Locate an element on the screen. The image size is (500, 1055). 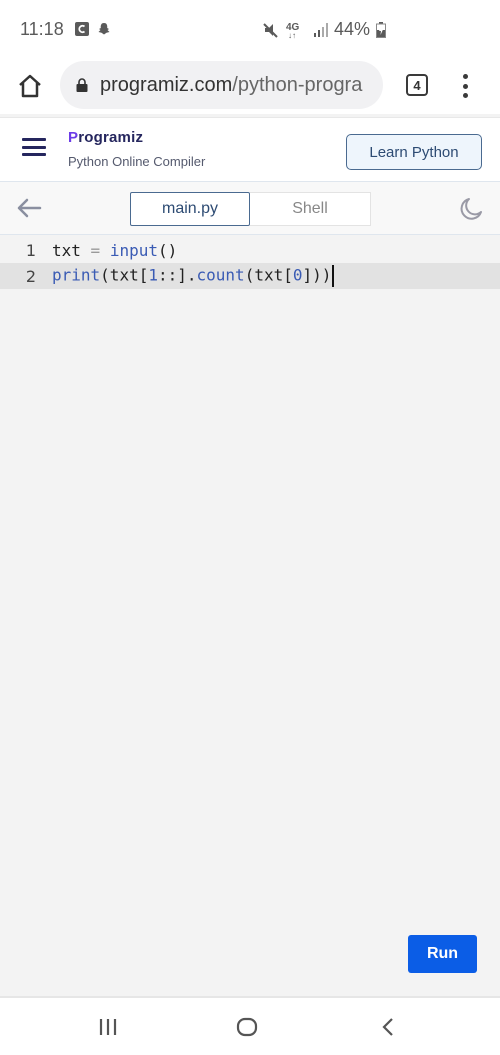
code-token: input is located at coordinates (133, 250).